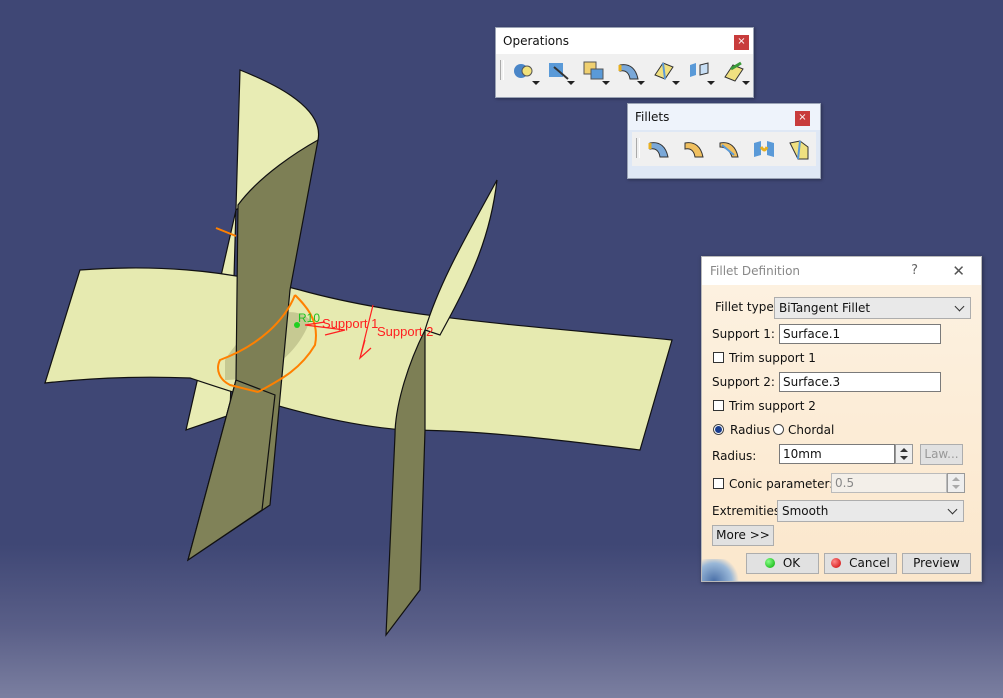 This screenshot has height=698, width=1003. What do you see at coordinates (869, 563) in the screenshot?
I see `cancel-label: Cancel` at bounding box center [869, 563].